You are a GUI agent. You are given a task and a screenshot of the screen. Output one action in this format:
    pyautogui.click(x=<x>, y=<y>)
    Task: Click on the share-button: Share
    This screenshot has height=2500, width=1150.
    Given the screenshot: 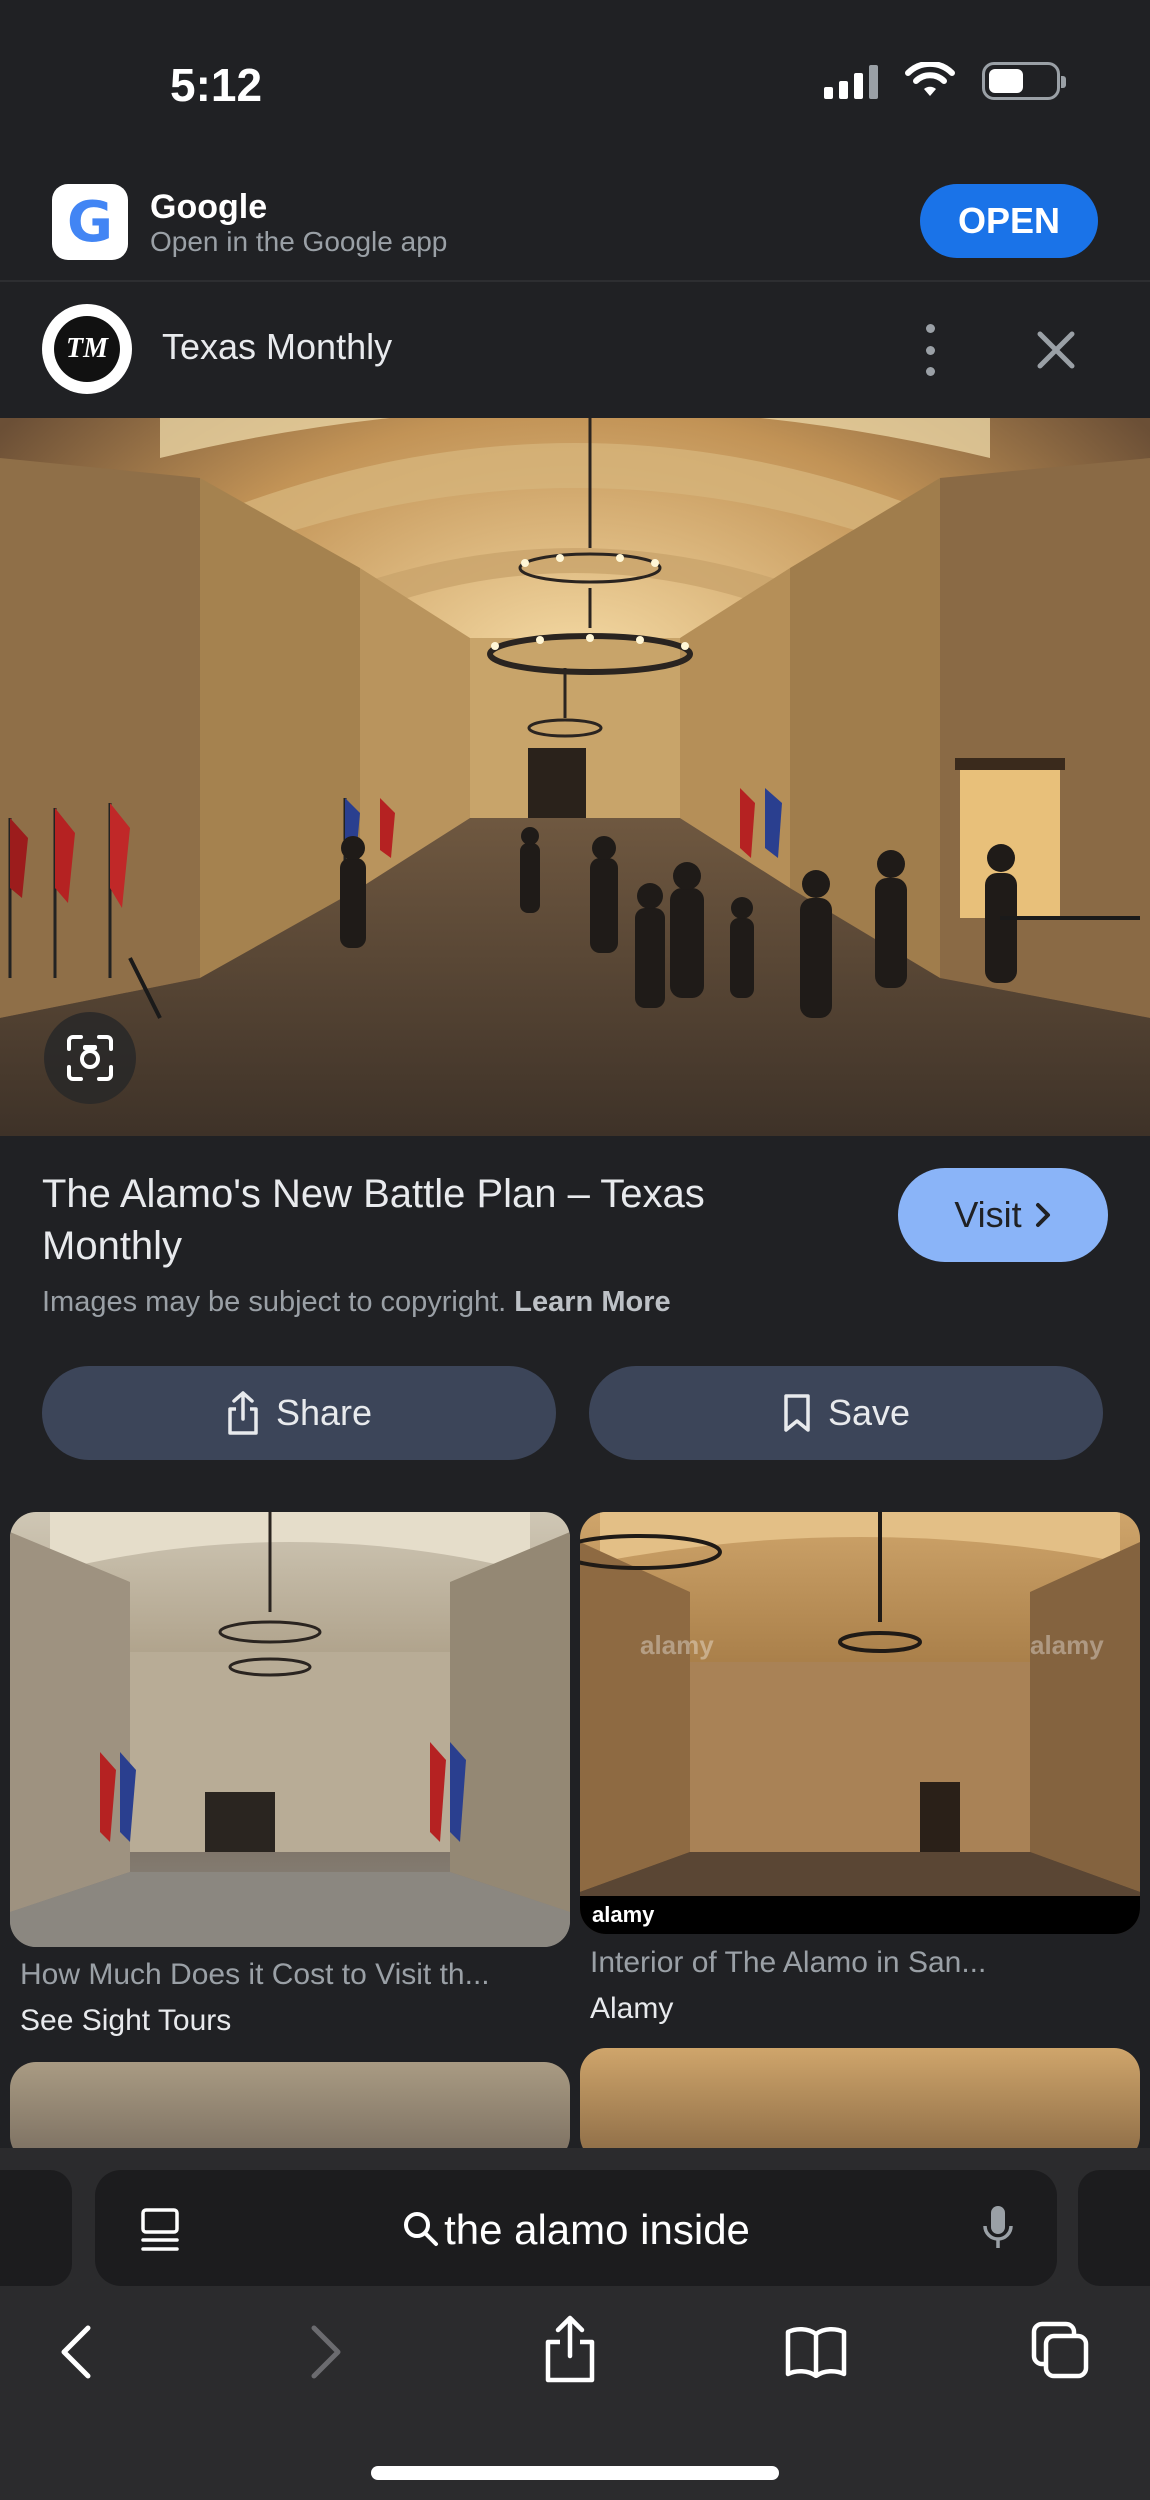 What is the action you would take?
    pyautogui.click(x=299, y=1413)
    